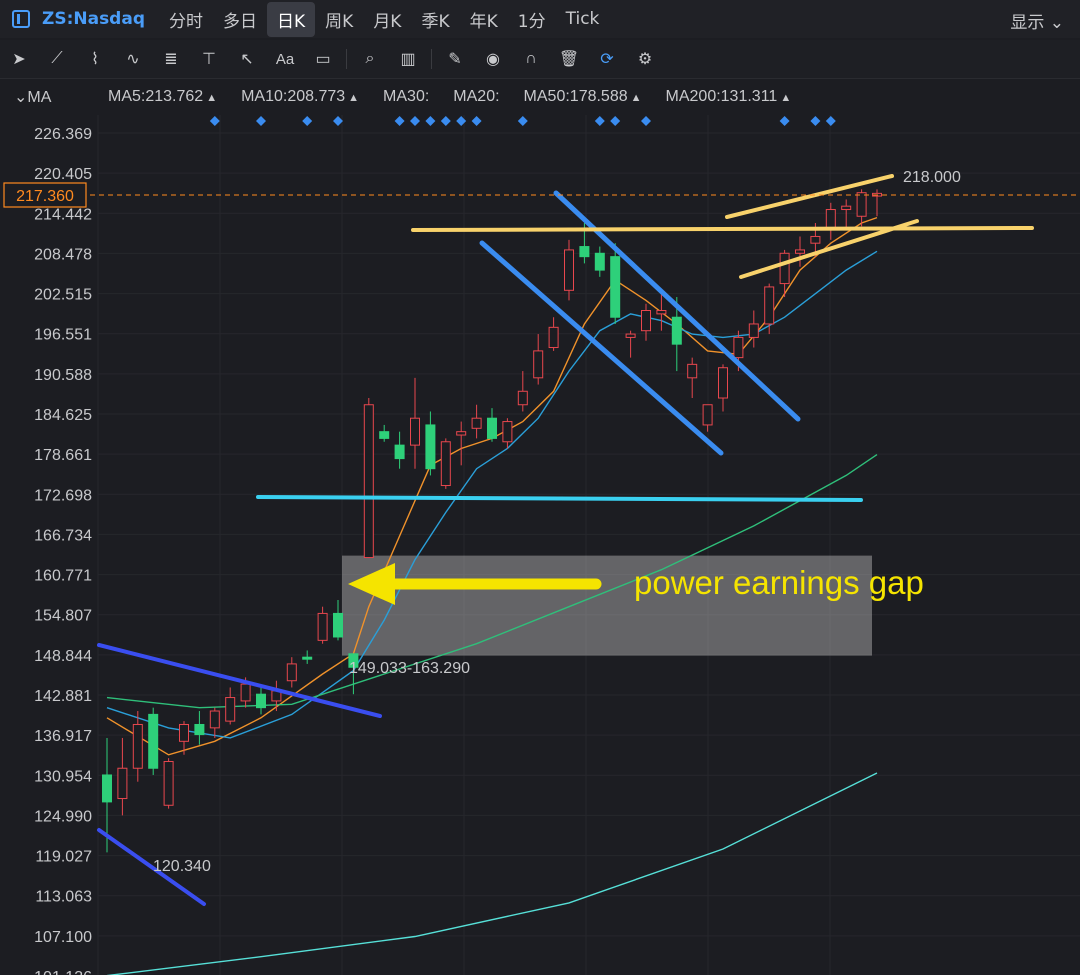  What do you see at coordinates (63, 335) in the screenshot?
I see `y-tick-label: 196.551` at bounding box center [63, 335].